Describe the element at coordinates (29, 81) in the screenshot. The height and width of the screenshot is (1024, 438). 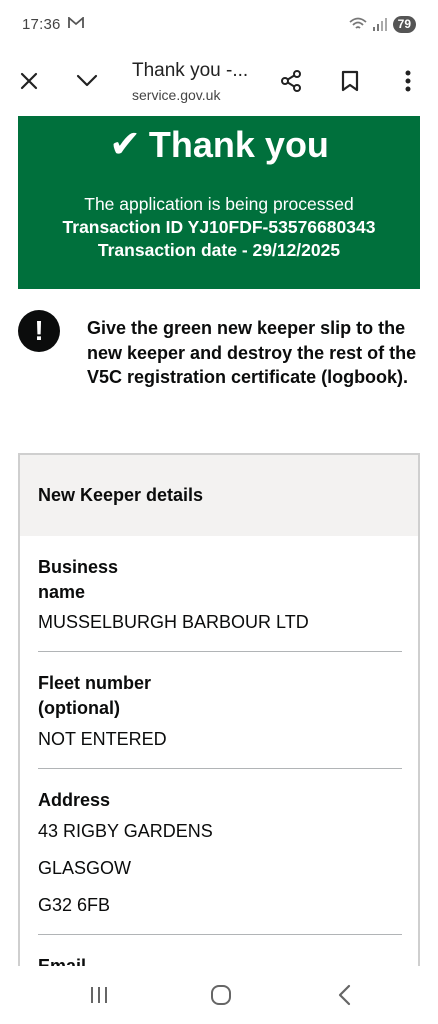
I see `close-icon` at that location.